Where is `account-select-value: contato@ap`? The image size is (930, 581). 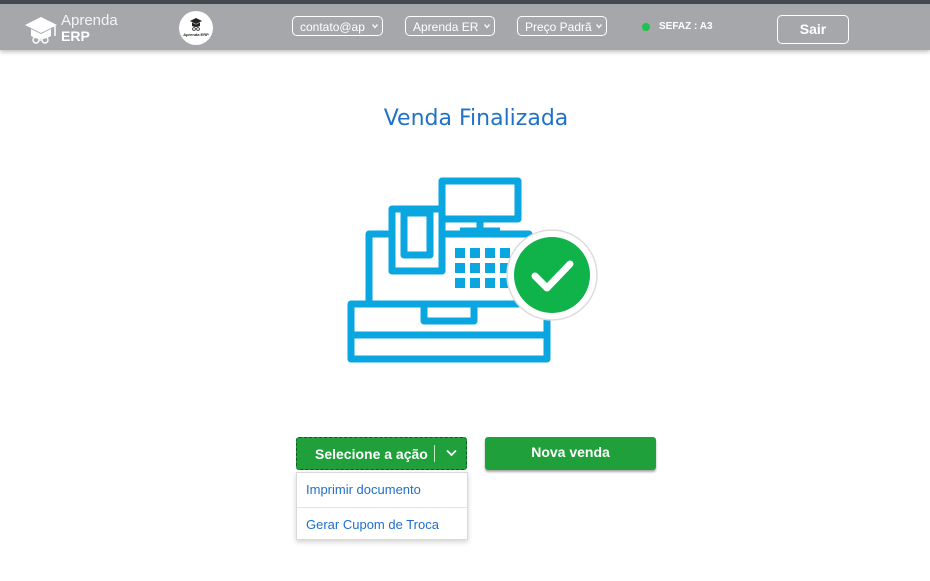 account-select-value: contato@ap is located at coordinates (332, 27).